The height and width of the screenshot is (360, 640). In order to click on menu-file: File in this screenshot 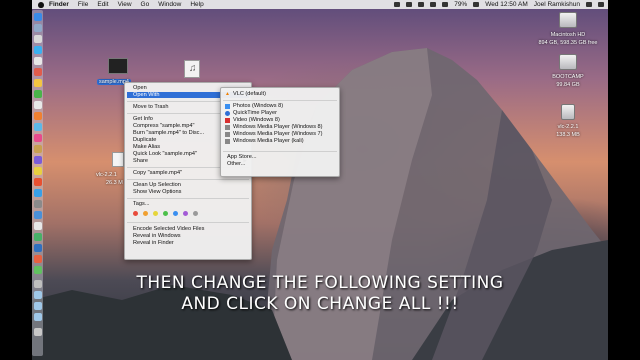, I will do `click(83, 4)`.